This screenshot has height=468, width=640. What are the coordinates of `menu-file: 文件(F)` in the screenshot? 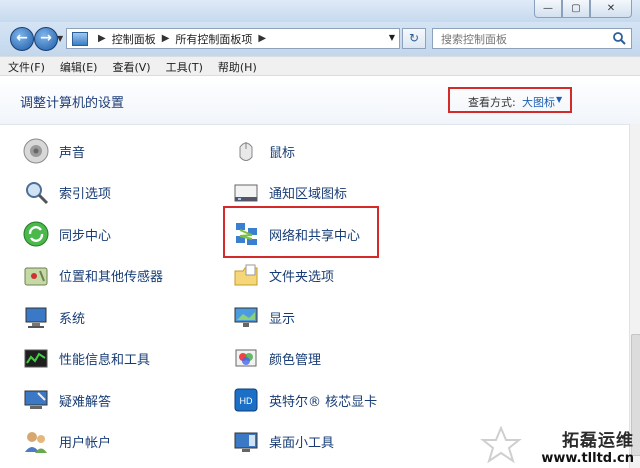 It's located at (26, 66).